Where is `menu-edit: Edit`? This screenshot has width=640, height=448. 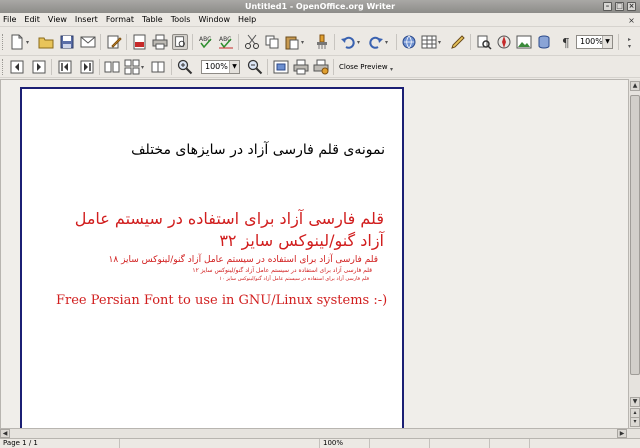
menu-edit: Edit is located at coordinates (32, 20).